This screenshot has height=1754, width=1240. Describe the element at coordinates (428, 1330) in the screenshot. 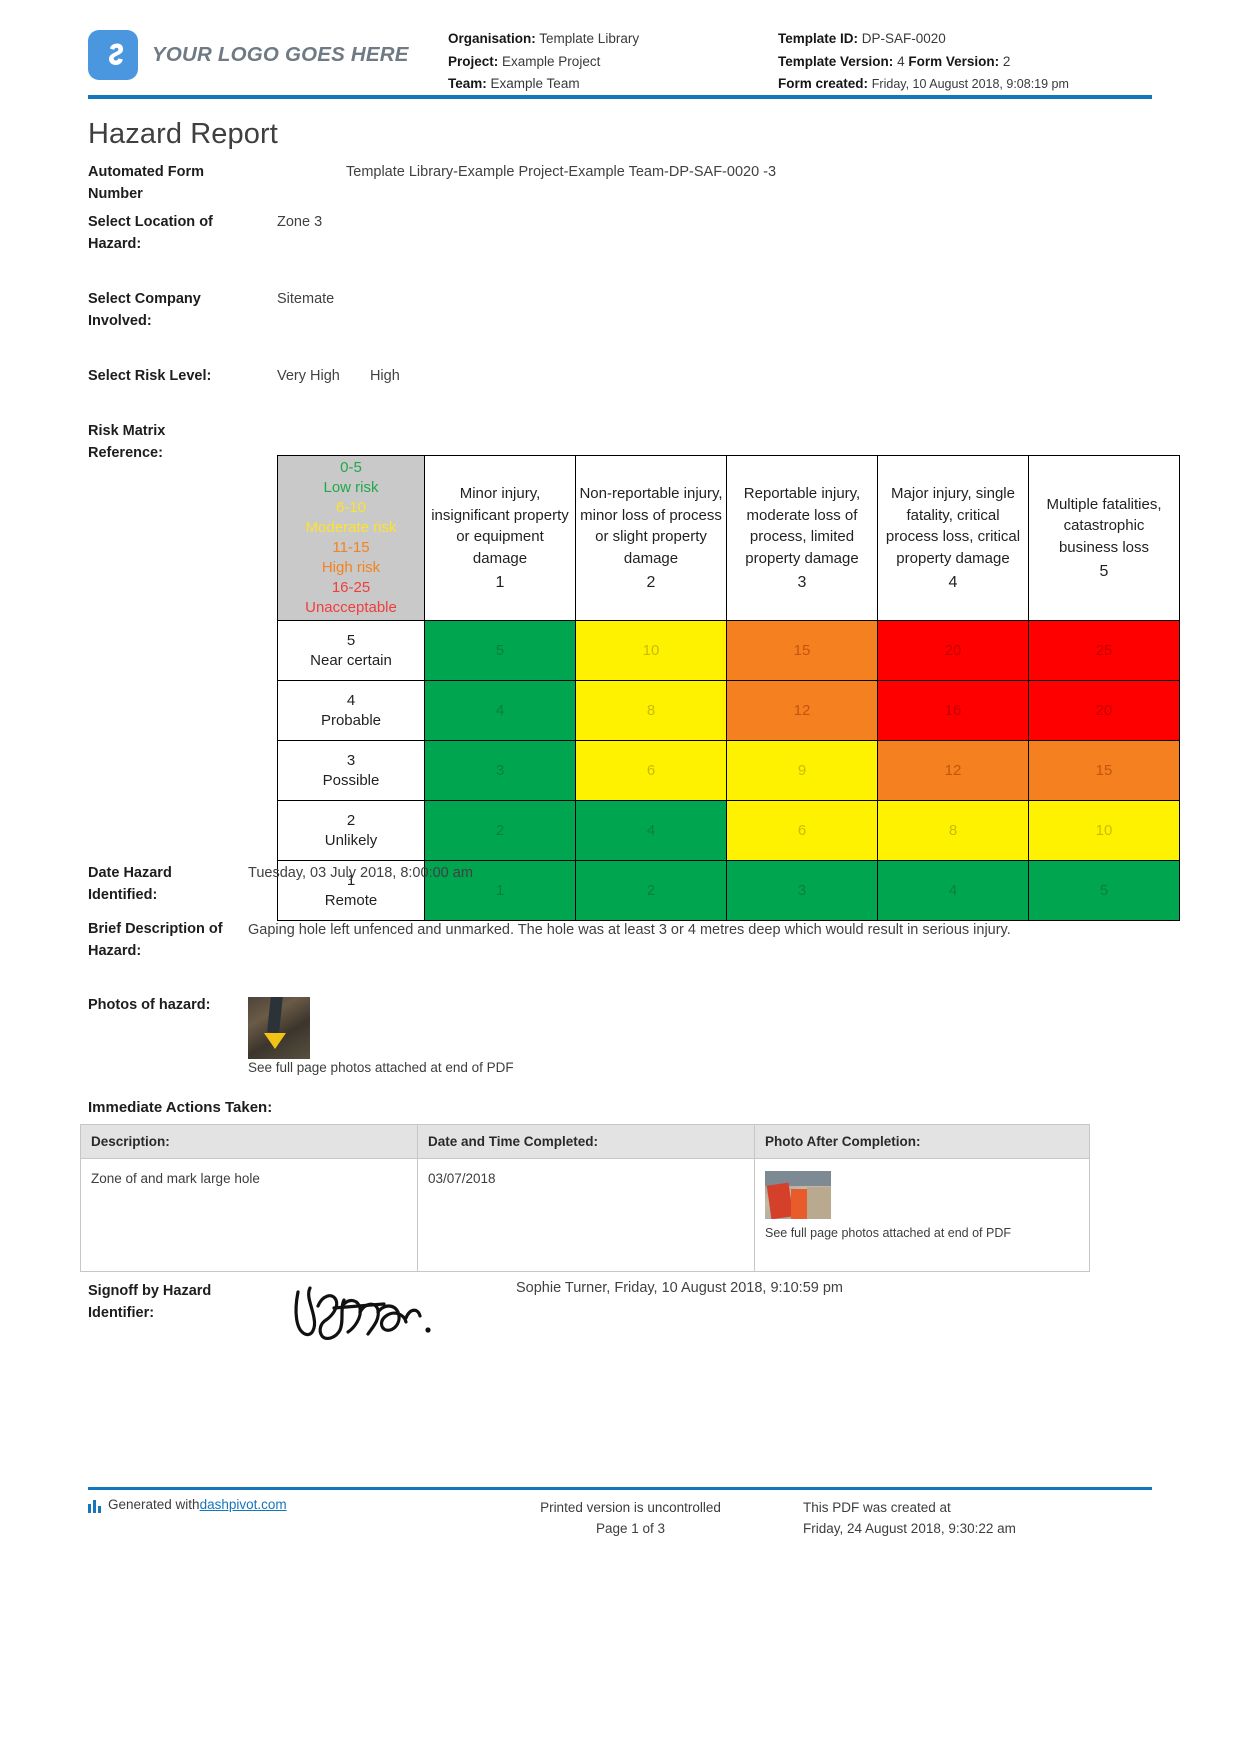

I see `signature-dot` at that location.